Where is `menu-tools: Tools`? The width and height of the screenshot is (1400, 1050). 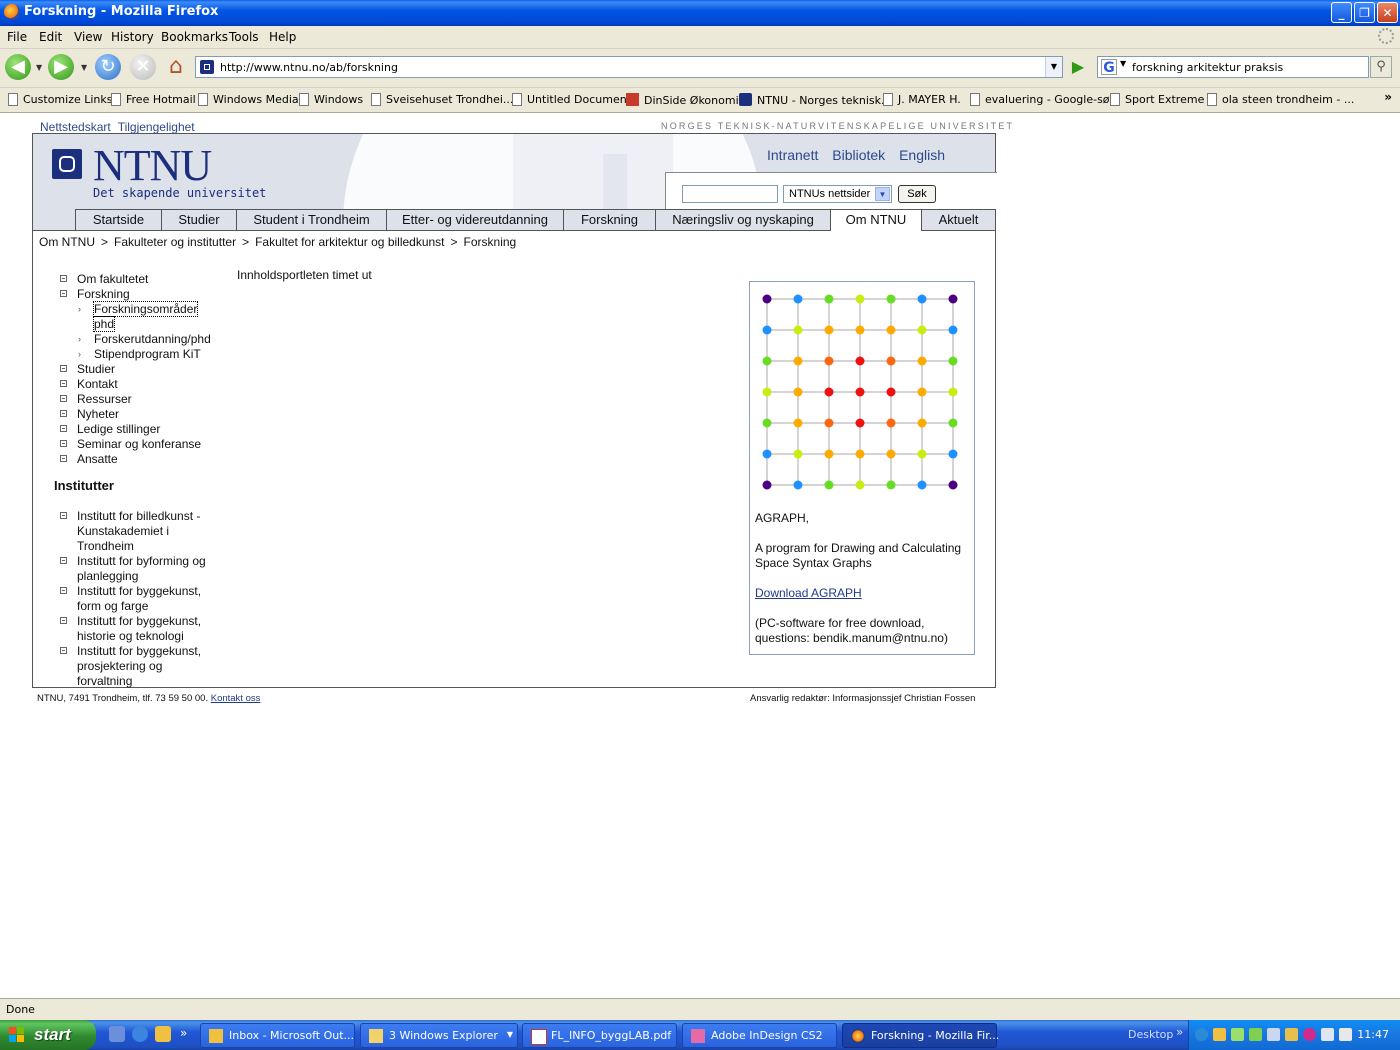
menu-tools: Tools is located at coordinates (244, 37).